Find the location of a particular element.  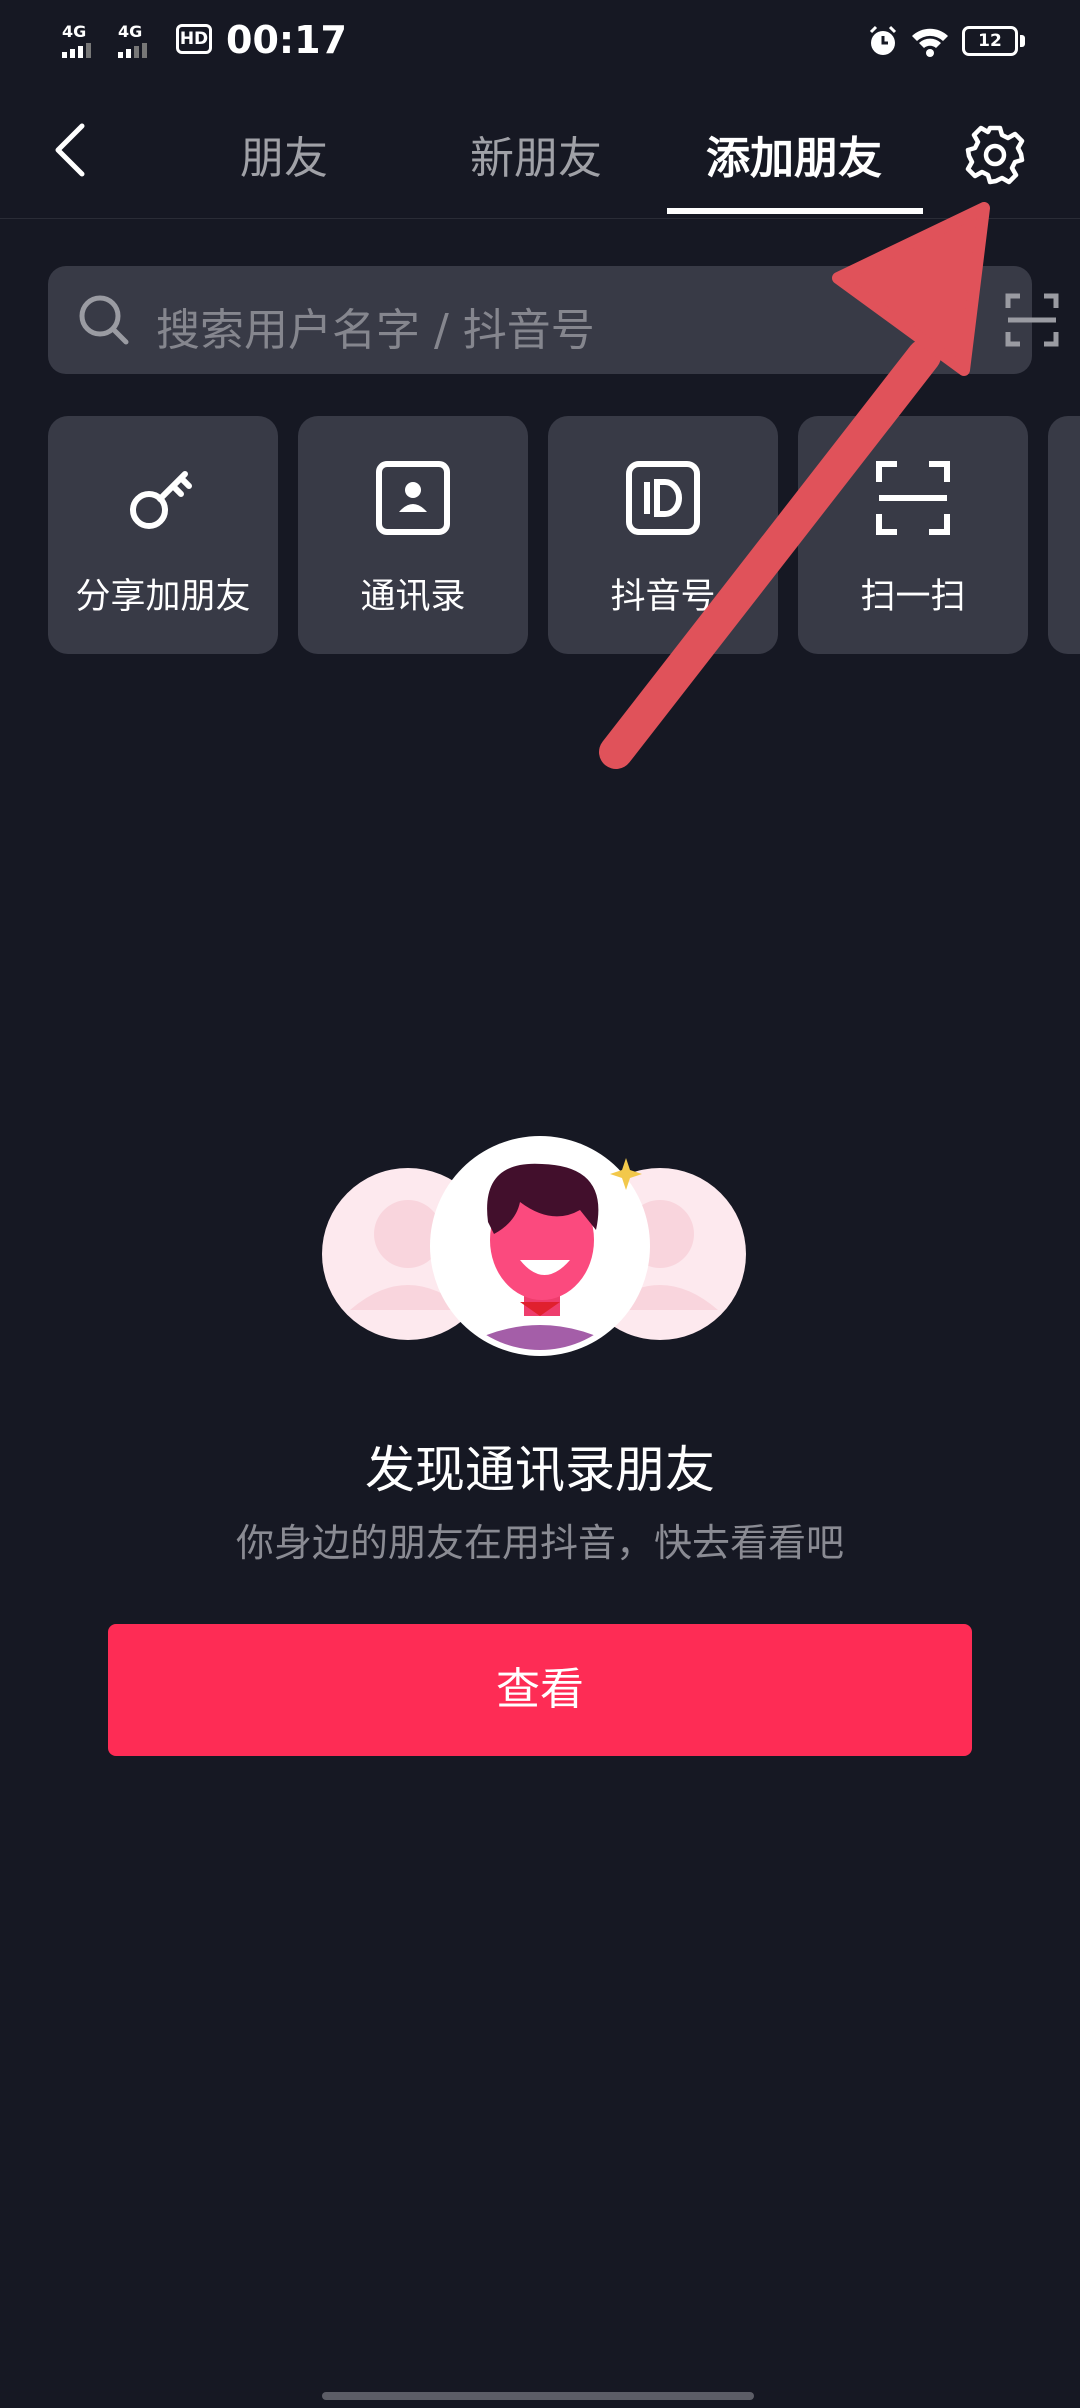

cellular-signal-2: 4G is located at coordinates (132, 40).